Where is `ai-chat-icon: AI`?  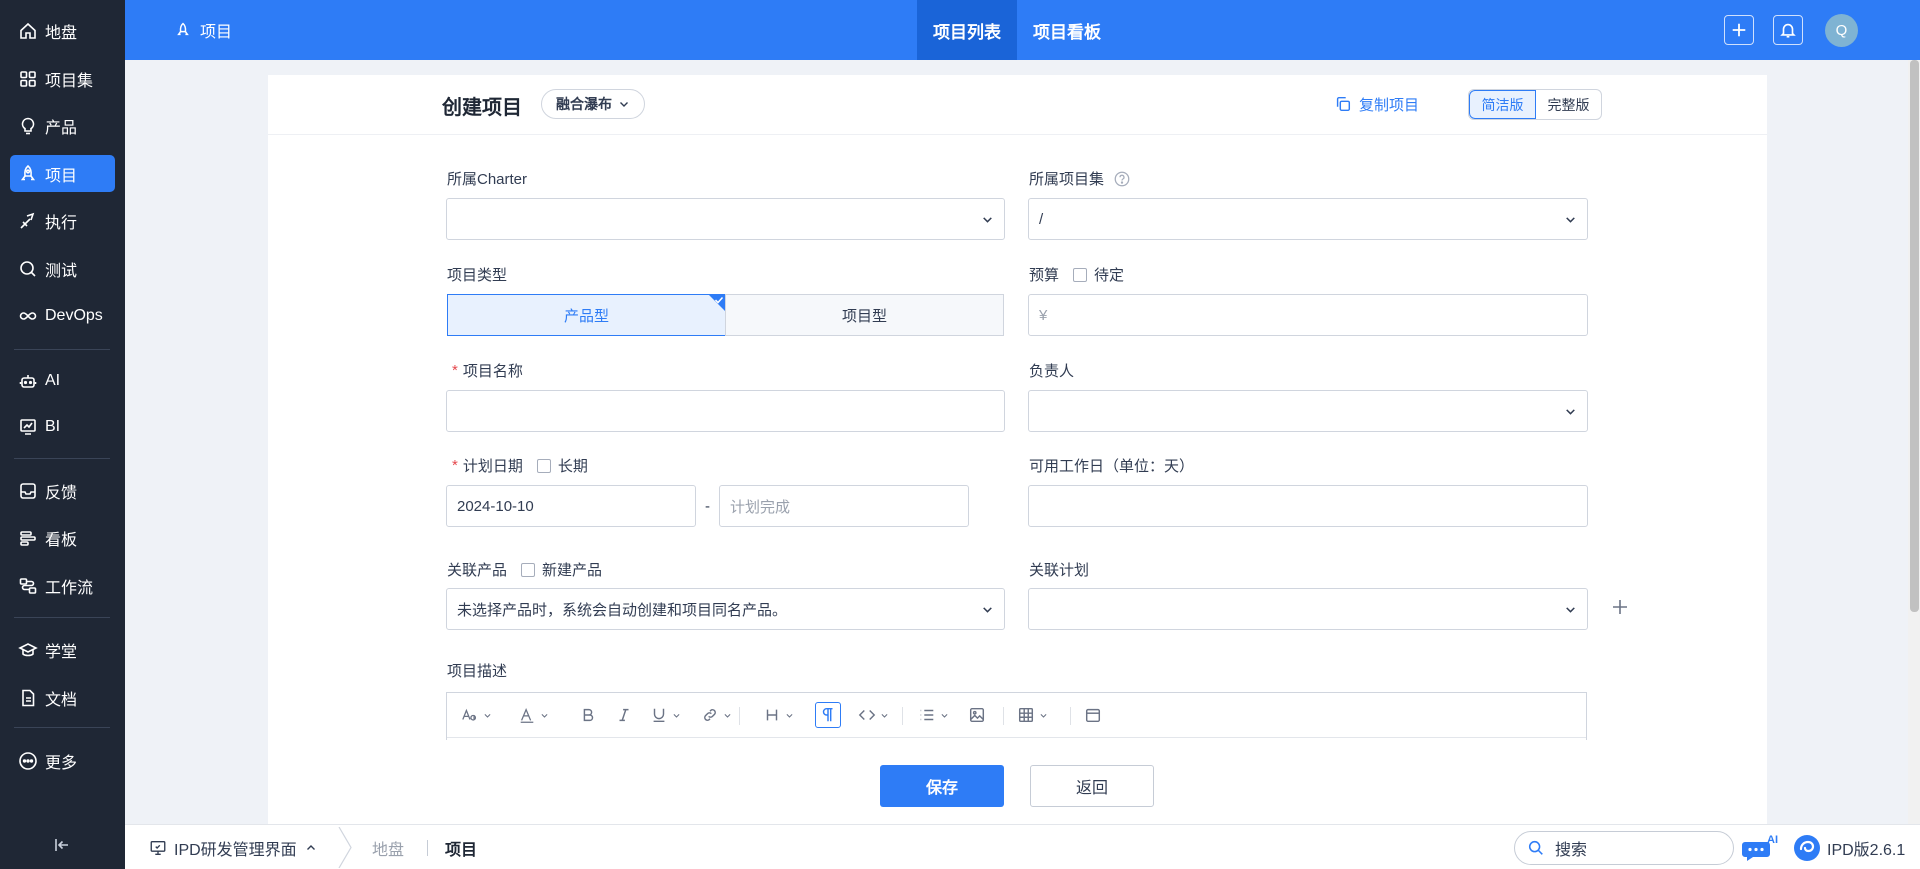
ai-chat-icon: AI is located at coordinates (1761, 848).